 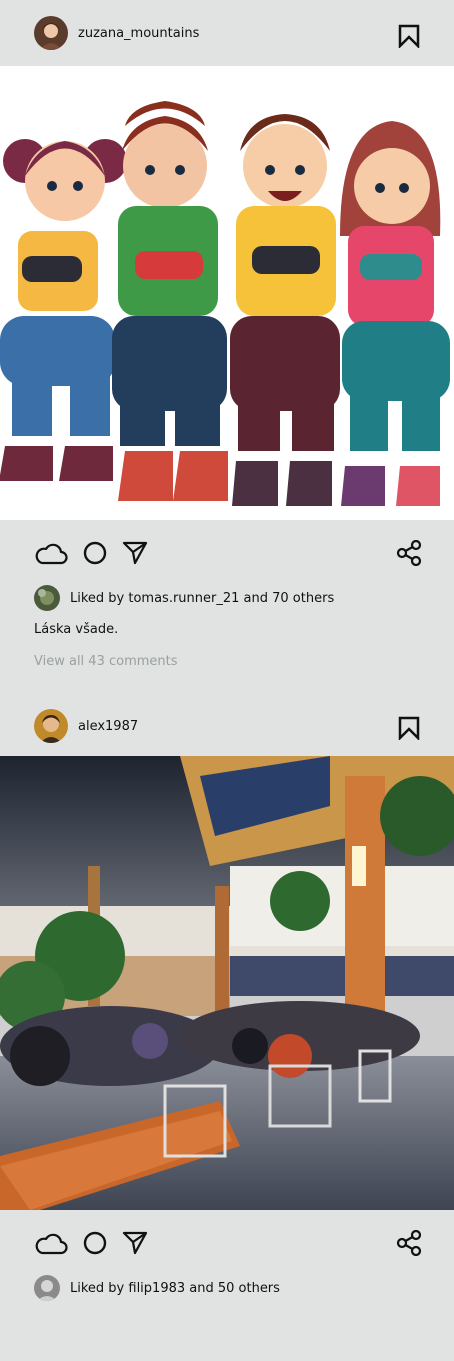 What do you see at coordinates (227, 33) in the screenshot?
I see `post-header: zuzana_mountains` at bounding box center [227, 33].